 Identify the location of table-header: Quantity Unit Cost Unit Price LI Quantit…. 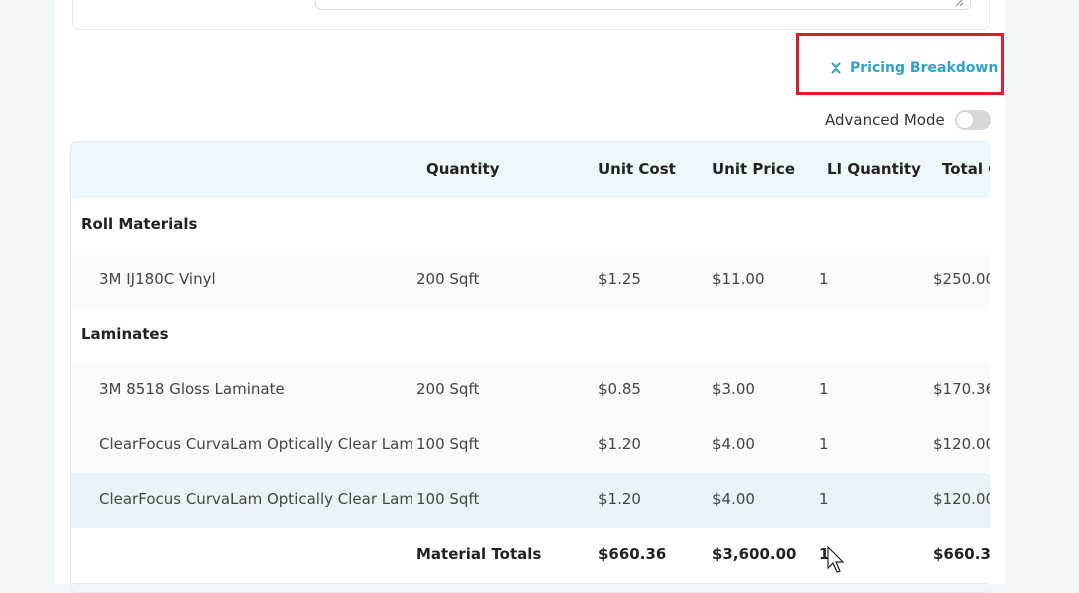
(530, 170).